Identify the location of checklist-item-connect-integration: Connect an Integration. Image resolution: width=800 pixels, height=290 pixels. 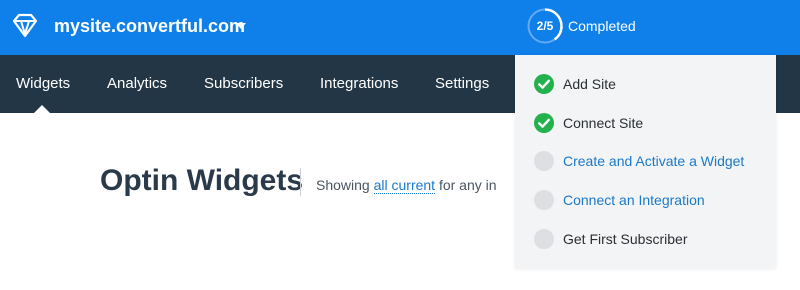
(645, 199).